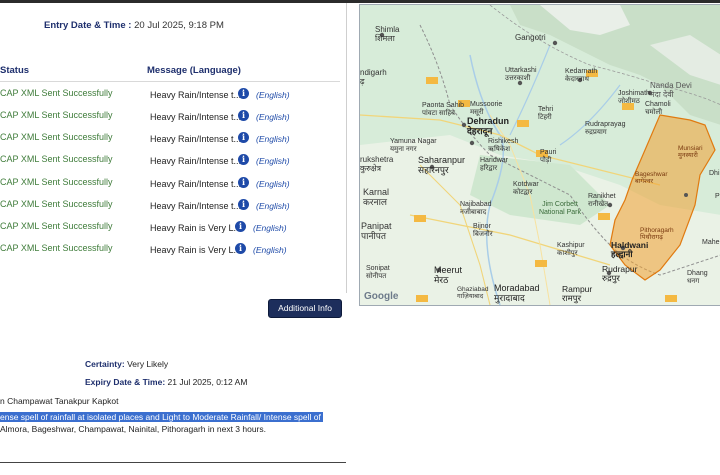 Image resolution: width=720 pixels, height=475 pixels. I want to click on google-logo: Google, so click(381, 296).